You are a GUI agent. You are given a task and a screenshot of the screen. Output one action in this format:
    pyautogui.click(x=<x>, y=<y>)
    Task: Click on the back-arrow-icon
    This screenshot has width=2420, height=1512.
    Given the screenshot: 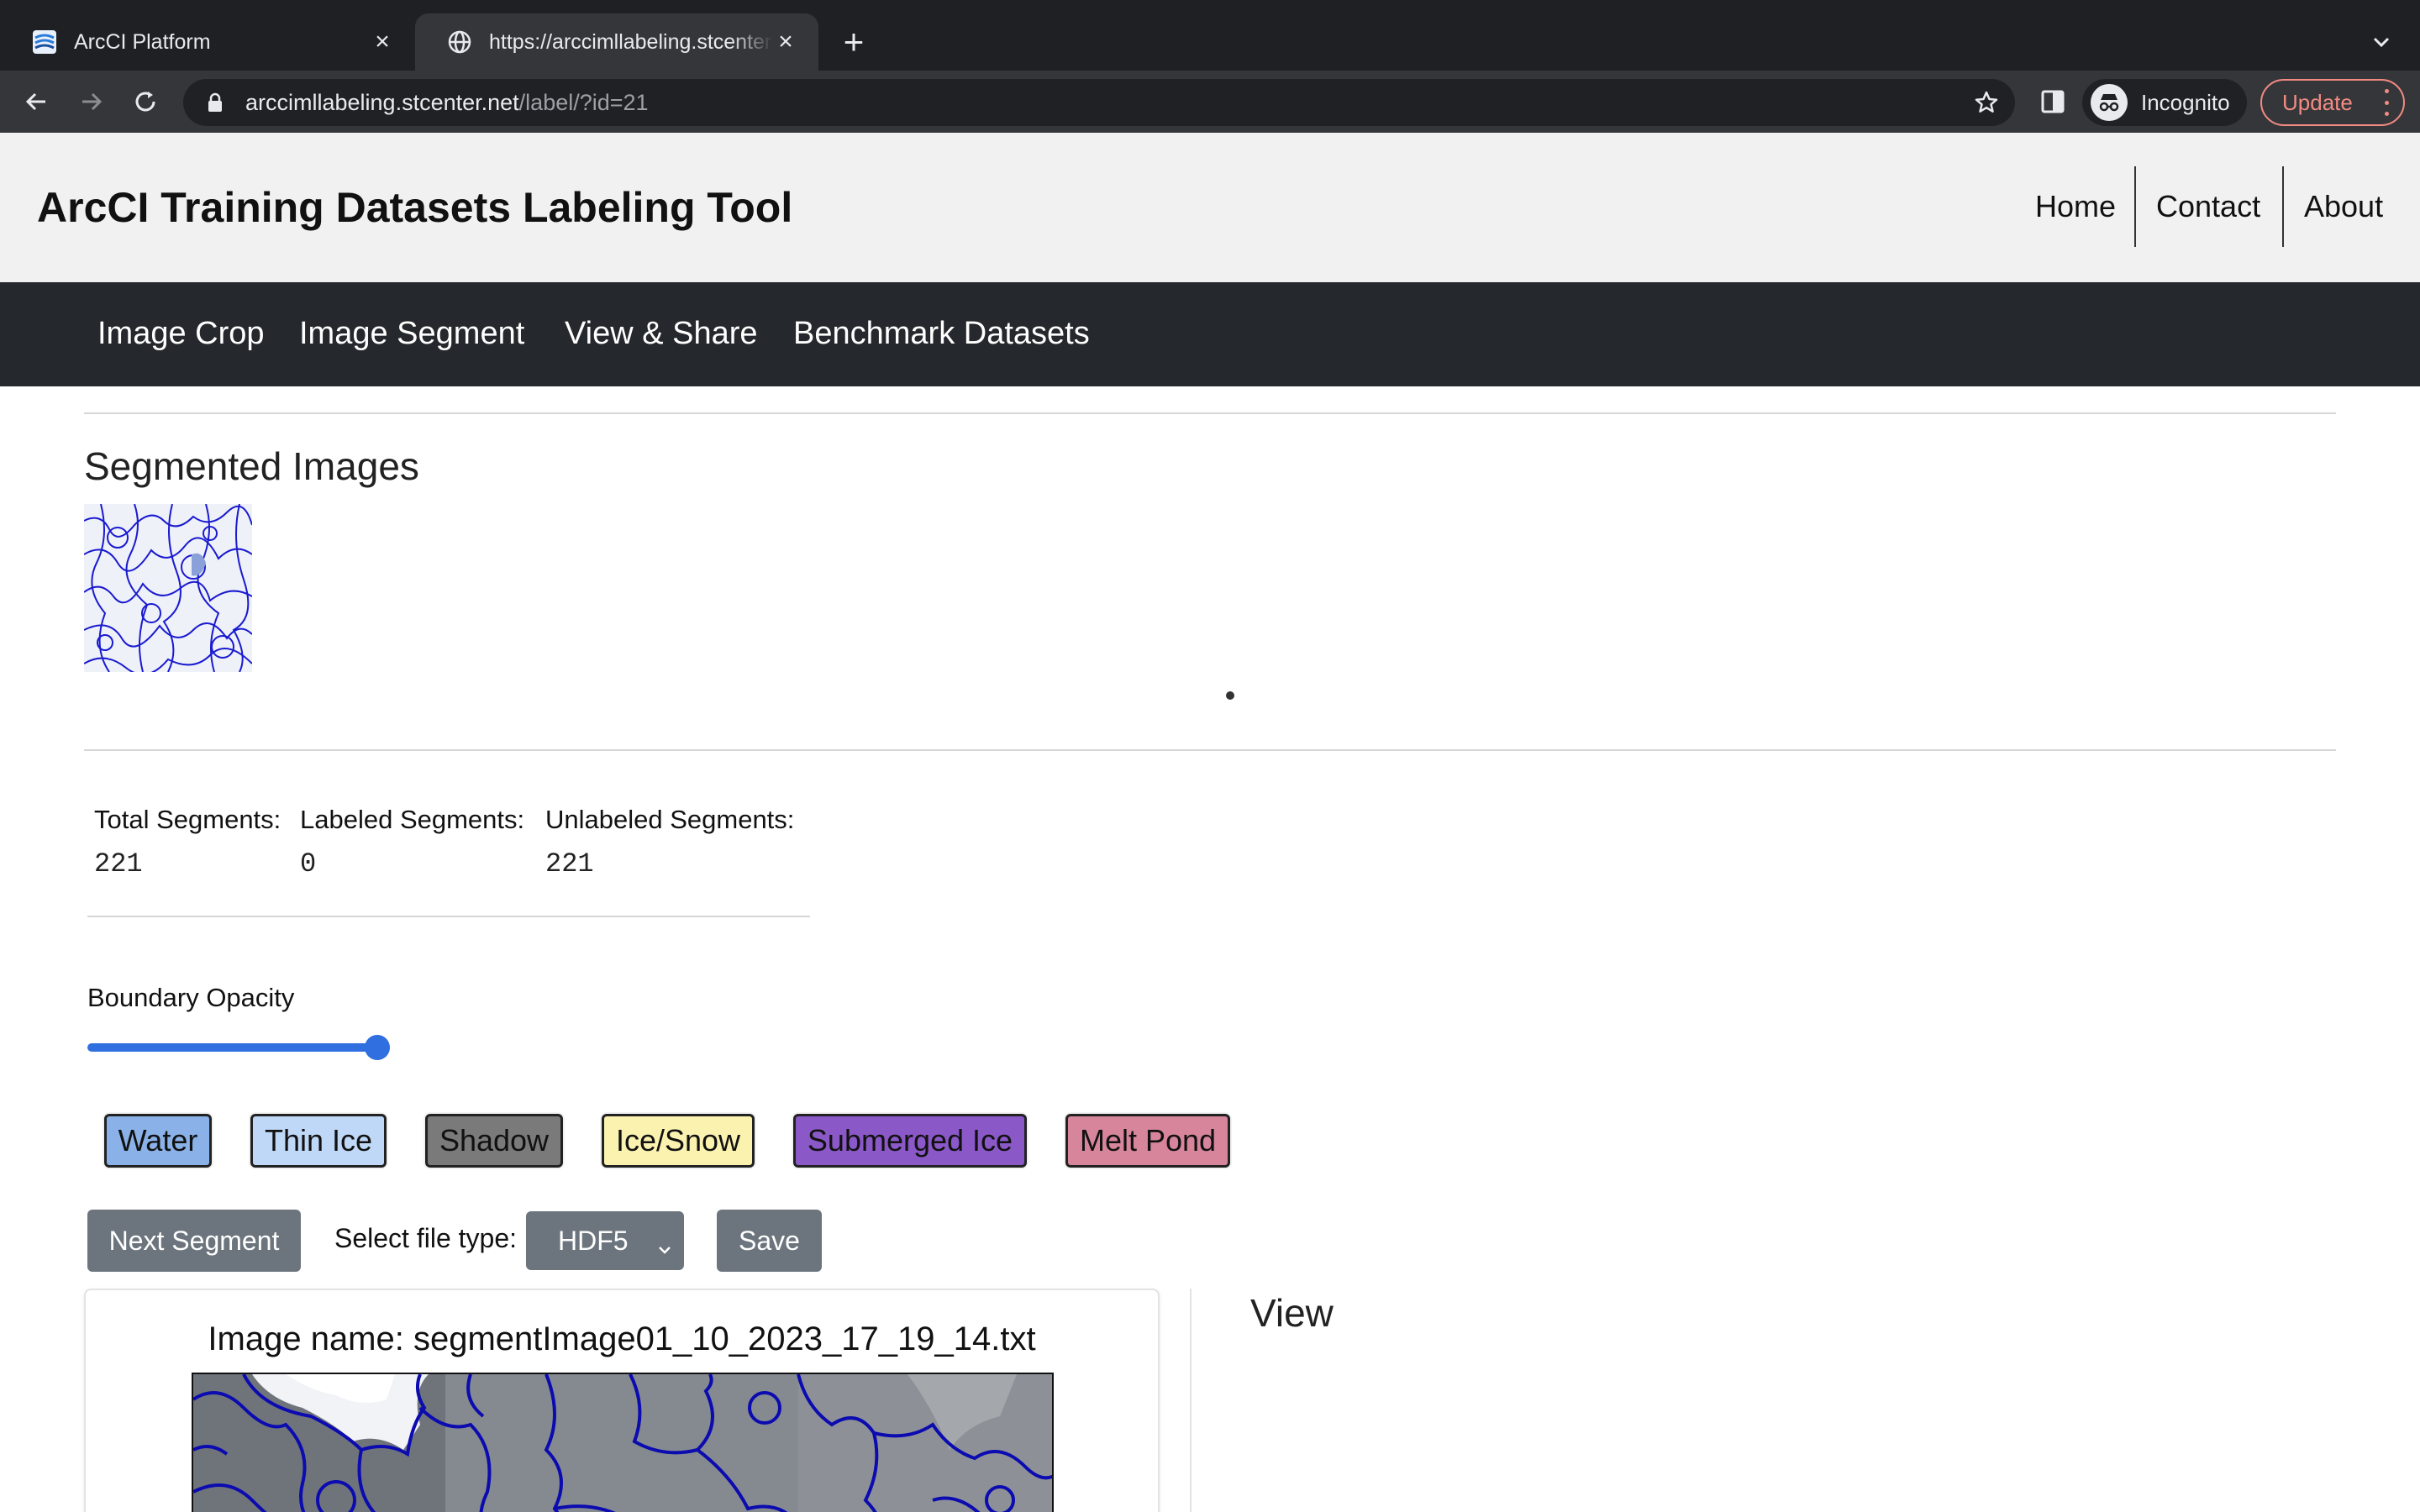 What is the action you would take?
    pyautogui.click(x=36, y=102)
    